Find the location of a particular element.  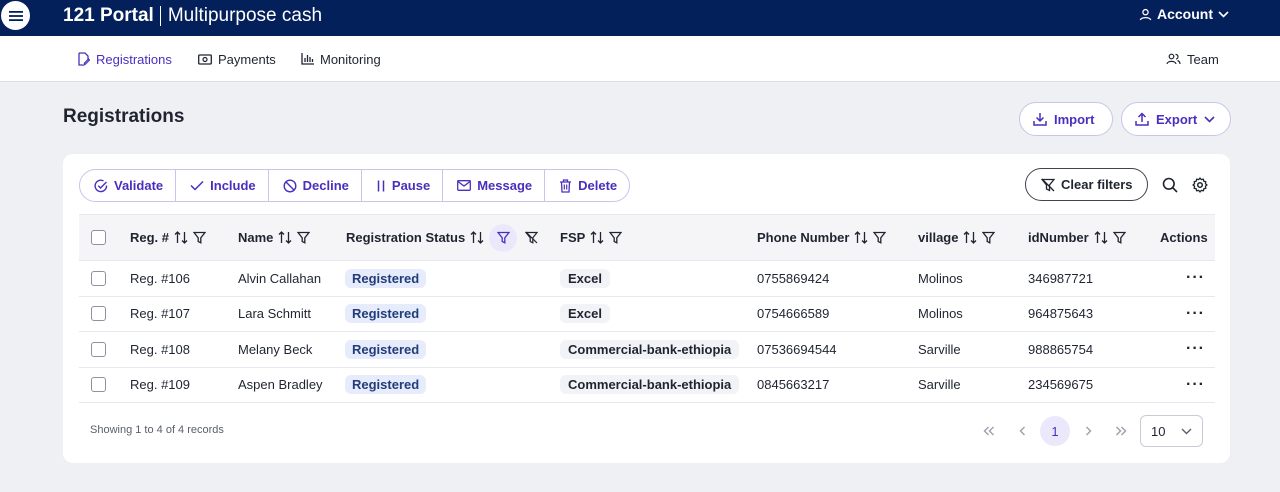

first-page-button is located at coordinates (989, 431).